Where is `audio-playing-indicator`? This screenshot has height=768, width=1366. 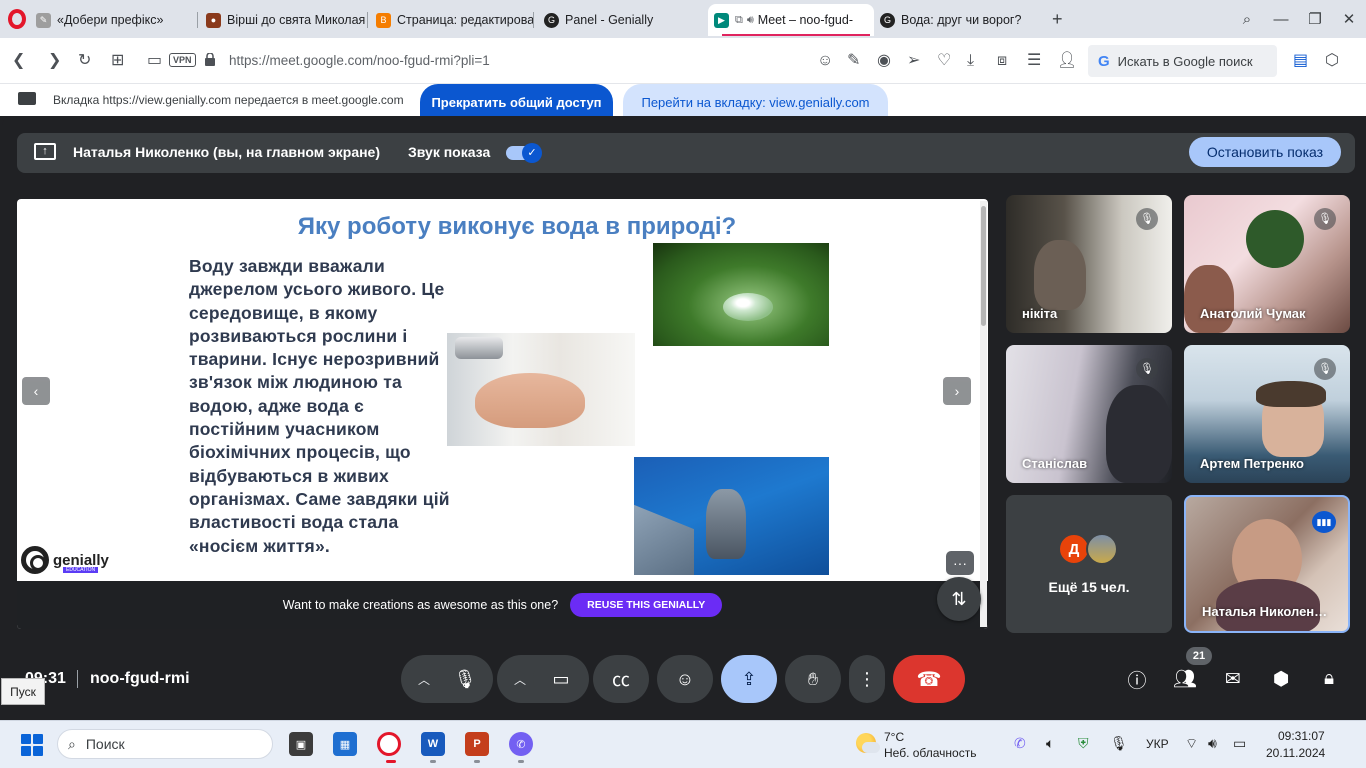 audio-playing-indicator is located at coordinates (796, 35).